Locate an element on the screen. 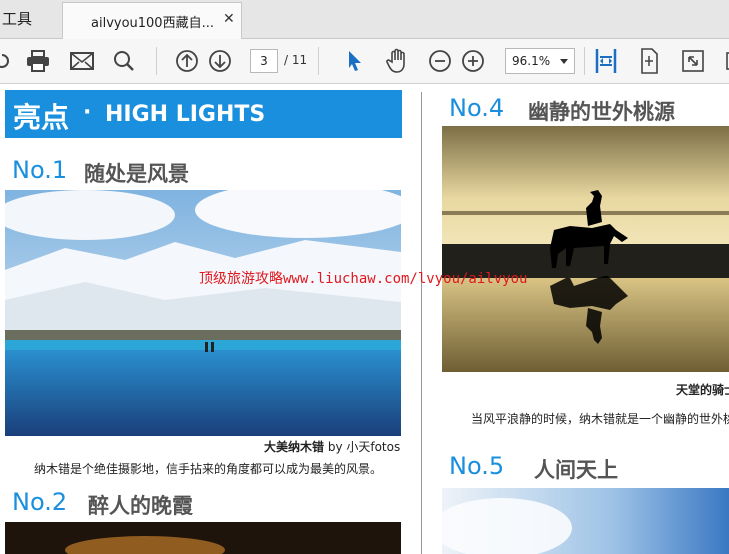 The width and height of the screenshot is (729, 554). mail-icon is located at coordinates (82, 61).